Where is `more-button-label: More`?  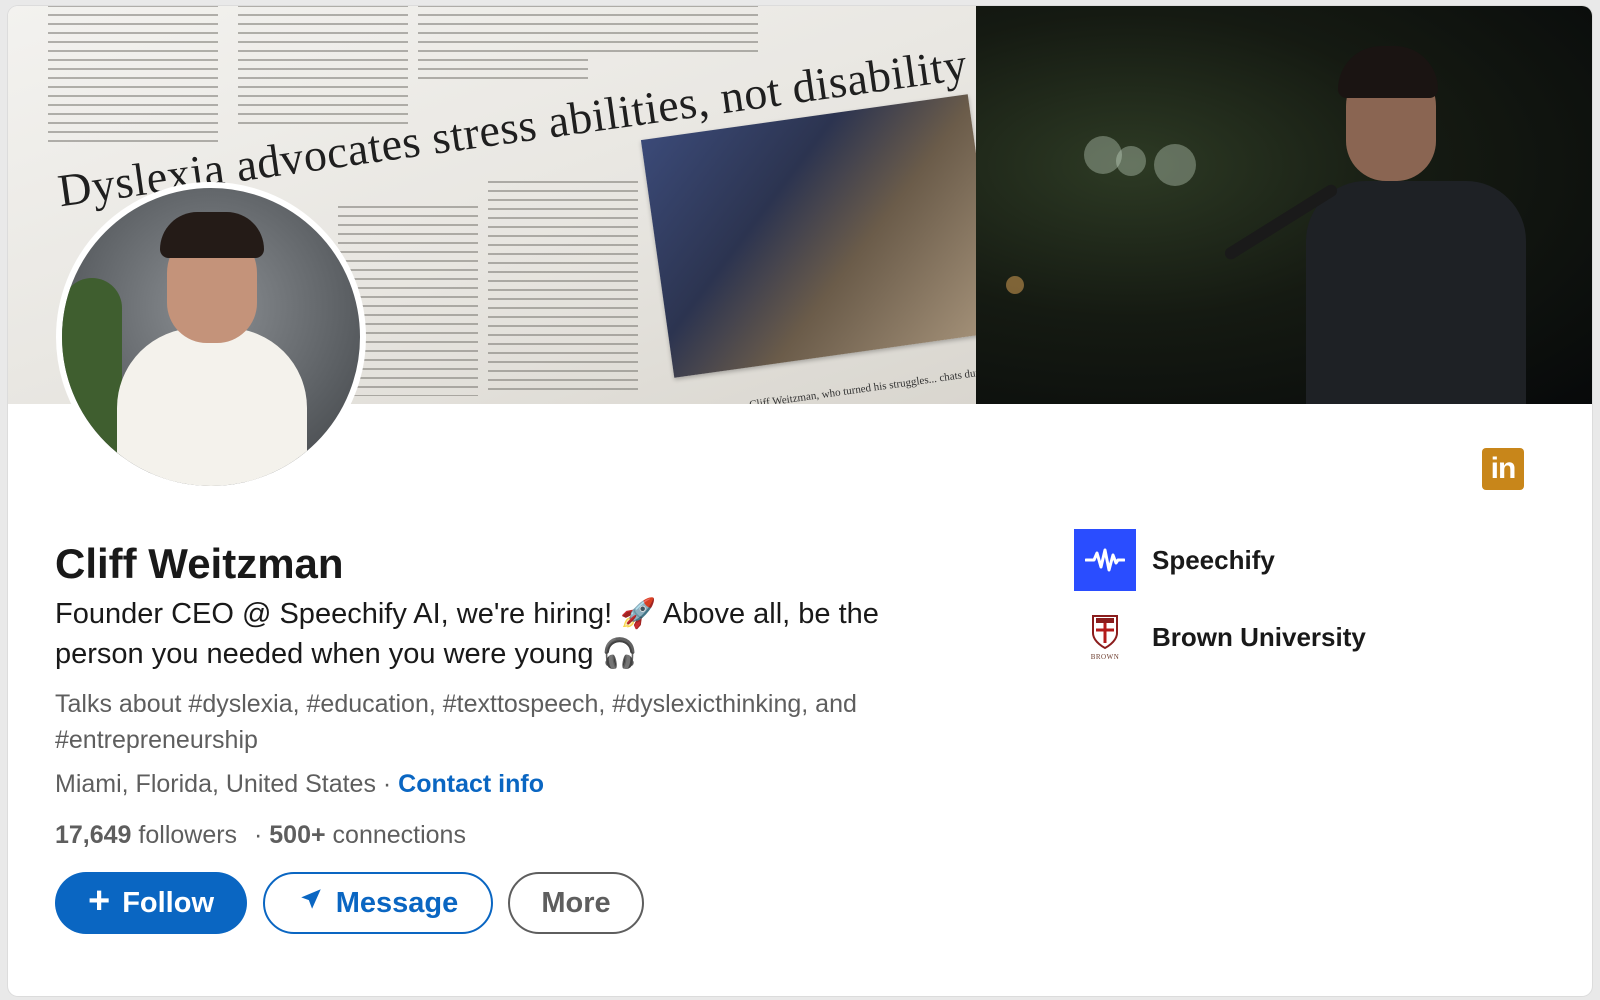
more-button-label: More is located at coordinates (576, 902).